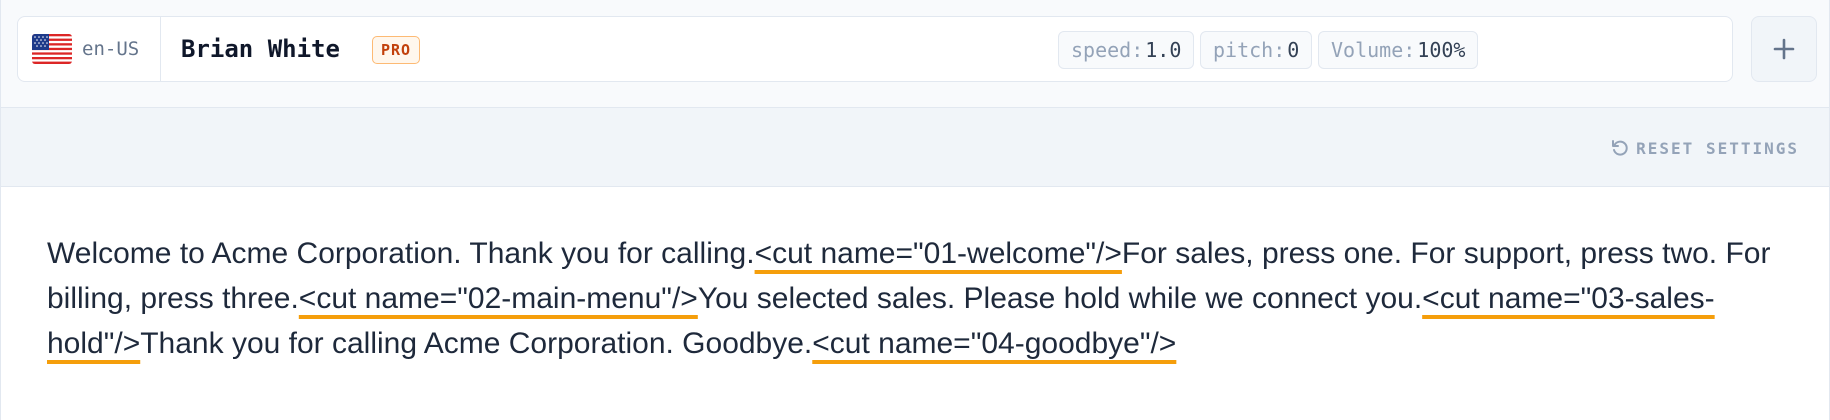  I want to click on reset-settings-label: RESET SETTINGS, so click(1717, 148).